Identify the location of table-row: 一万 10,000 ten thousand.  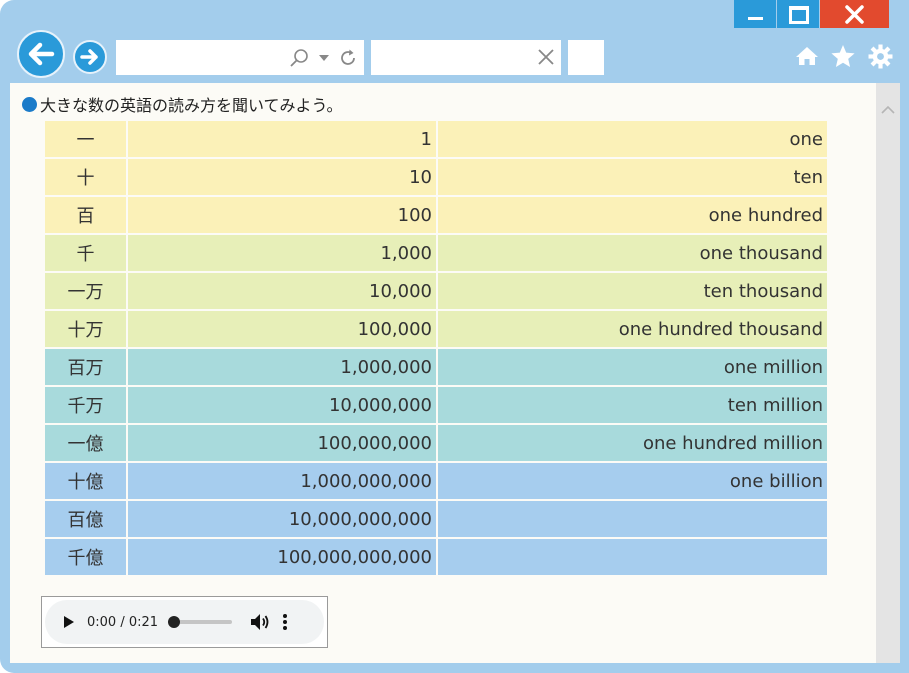
(436, 291).